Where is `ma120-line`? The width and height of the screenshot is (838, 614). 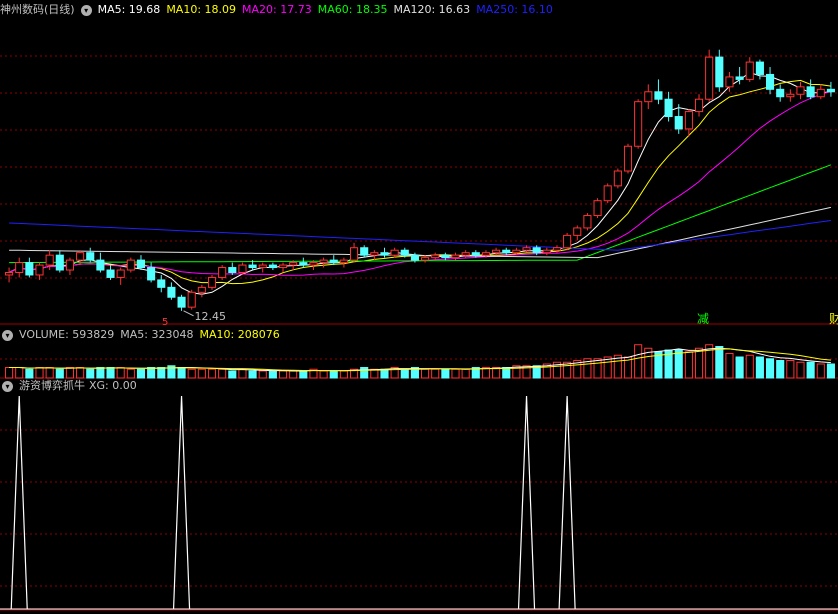 ma120-line is located at coordinates (420, 232).